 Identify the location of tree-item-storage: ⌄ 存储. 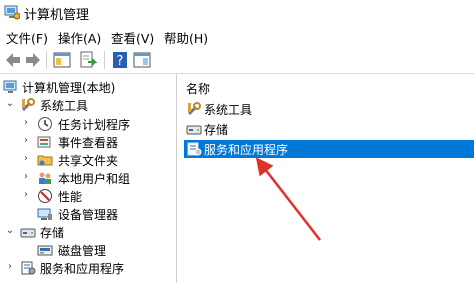
(88, 232).